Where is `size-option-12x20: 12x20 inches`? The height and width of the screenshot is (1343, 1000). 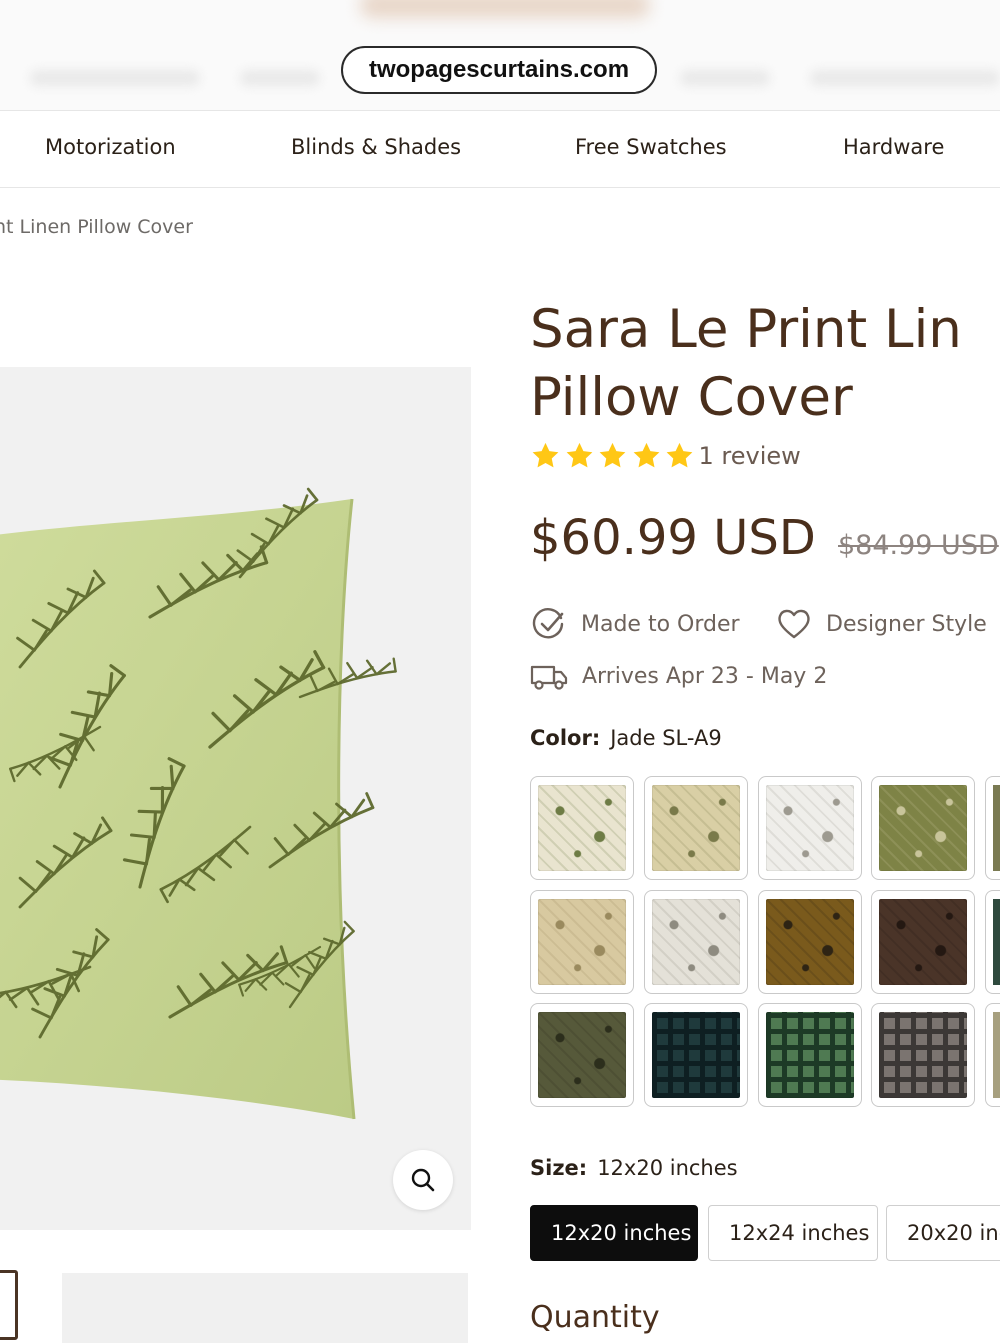 size-option-12x20: 12x20 inches is located at coordinates (614, 1233).